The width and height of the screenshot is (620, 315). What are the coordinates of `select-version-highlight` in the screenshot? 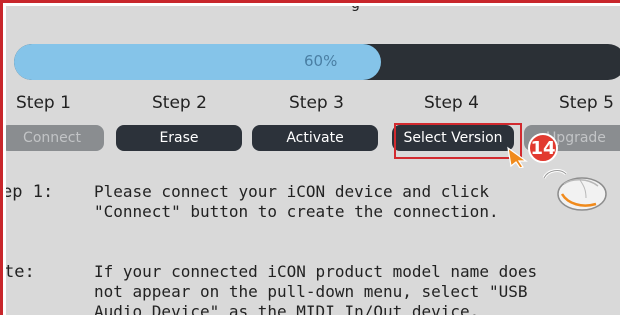 It's located at (458, 141).